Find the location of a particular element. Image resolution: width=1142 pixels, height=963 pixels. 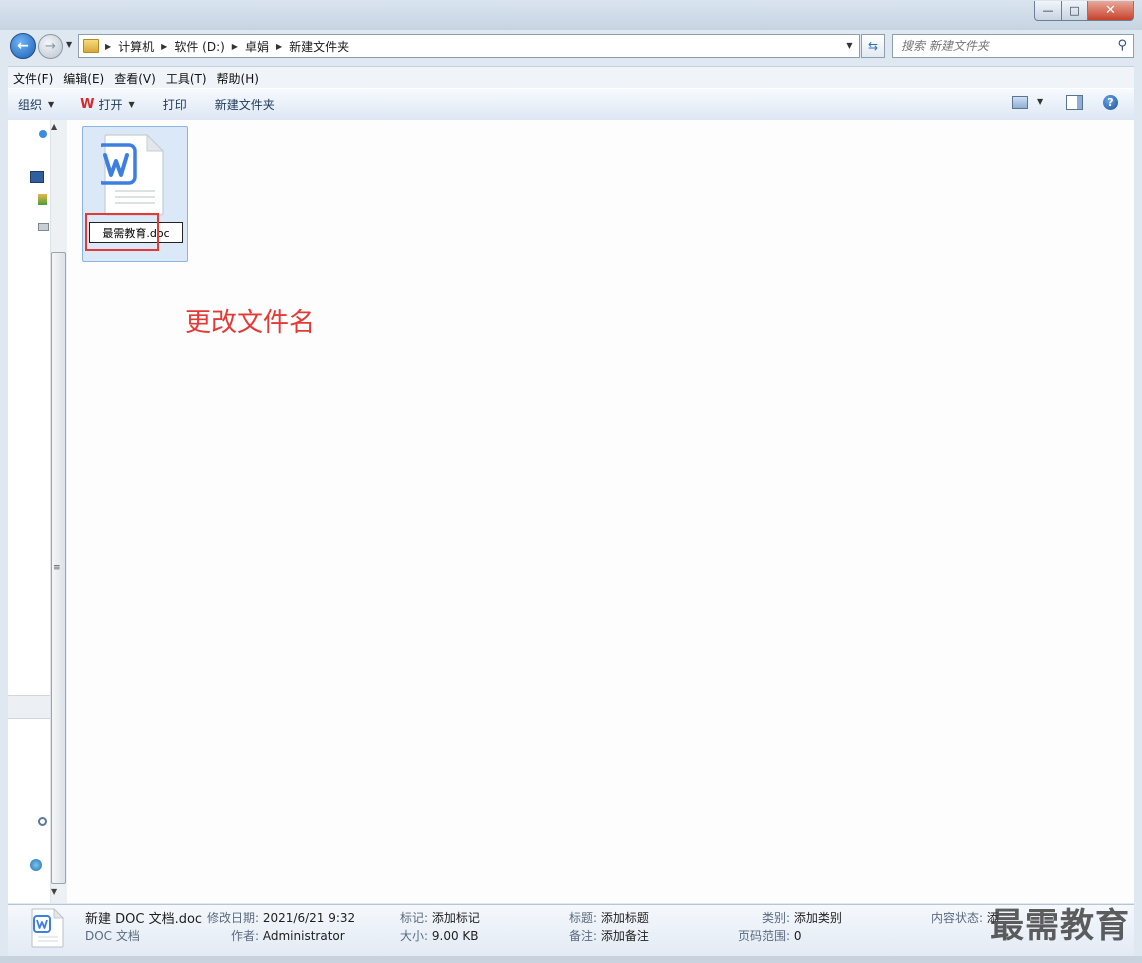

search-input is located at coordinates (1003, 46).